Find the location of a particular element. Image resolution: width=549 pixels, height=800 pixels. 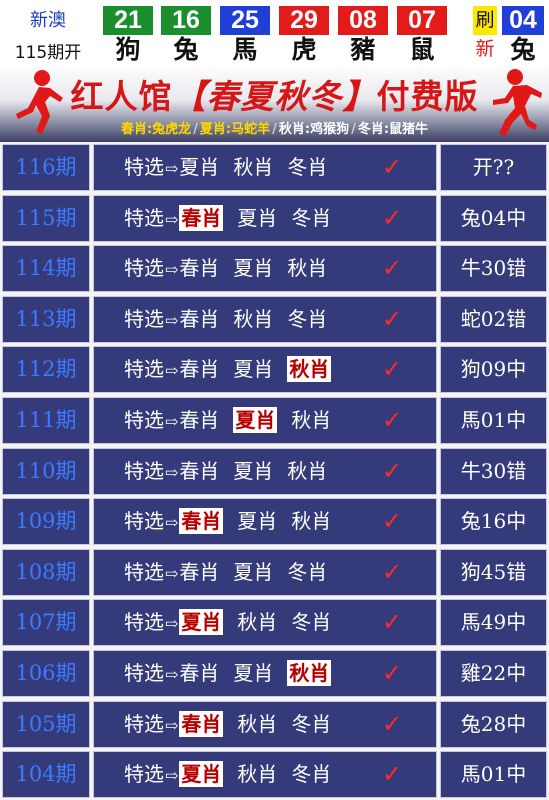

table-row: 109期 特选⇨ 春肖 夏肖 秋肖 ✓ 兔16中 is located at coordinates (274, 522).